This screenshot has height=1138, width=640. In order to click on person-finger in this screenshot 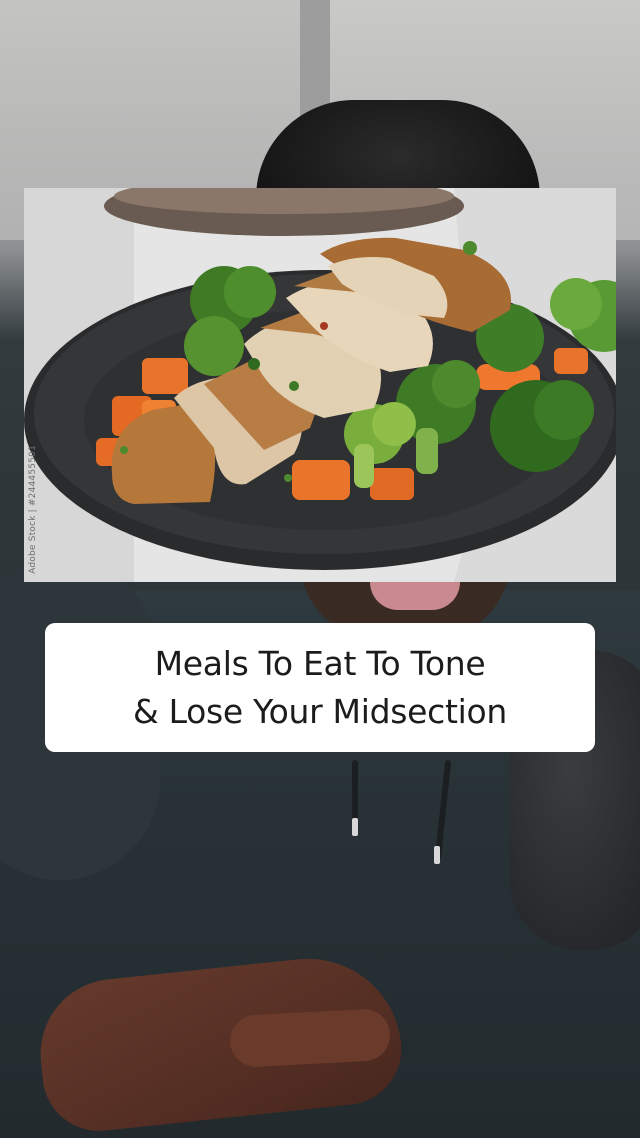, I will do `click(310, 1038)`.